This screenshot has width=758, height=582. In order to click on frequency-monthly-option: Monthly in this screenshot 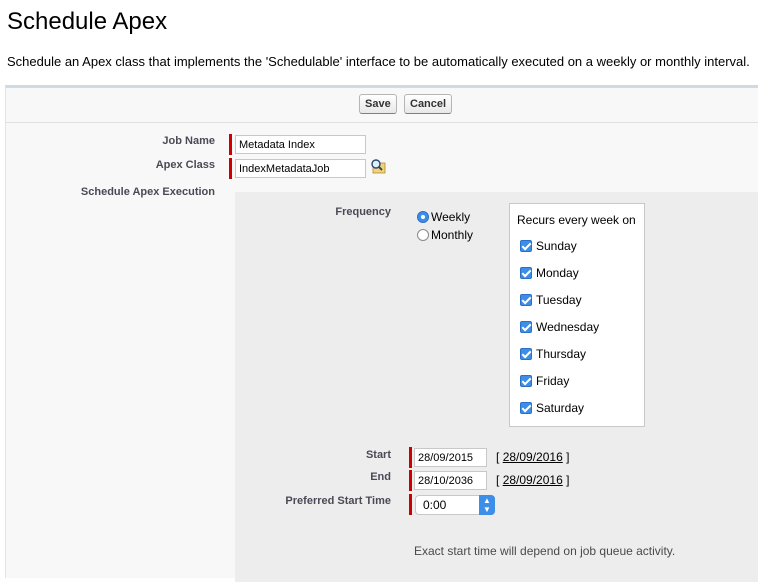, I will do `click(445, 235)`.